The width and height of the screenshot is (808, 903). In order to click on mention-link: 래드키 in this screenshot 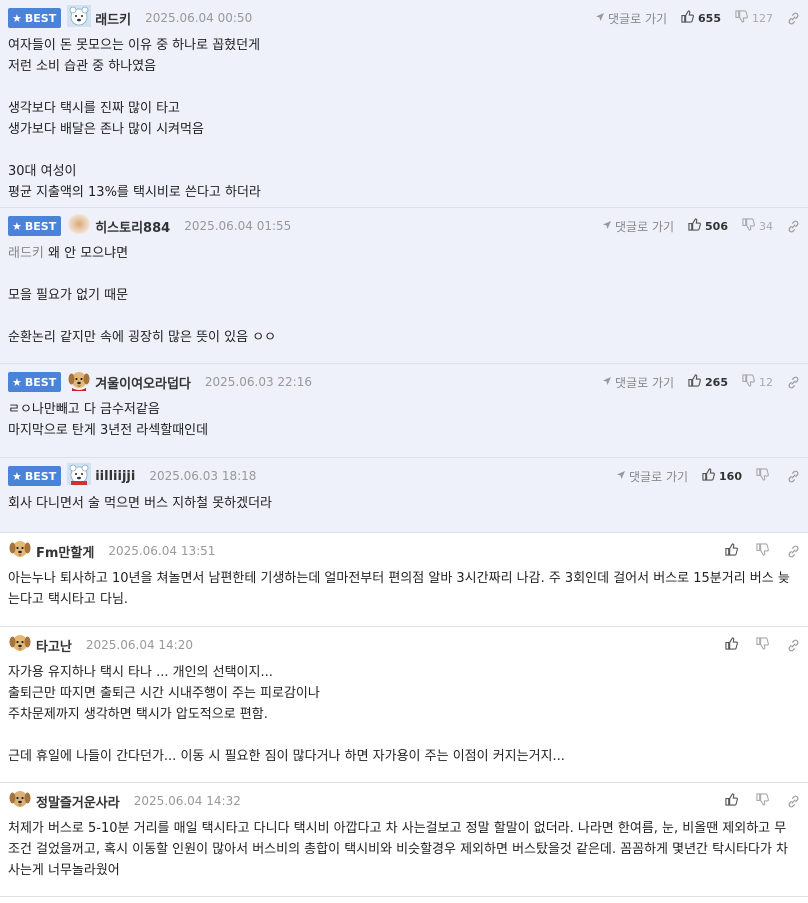, I will do `click(26, 253)`.